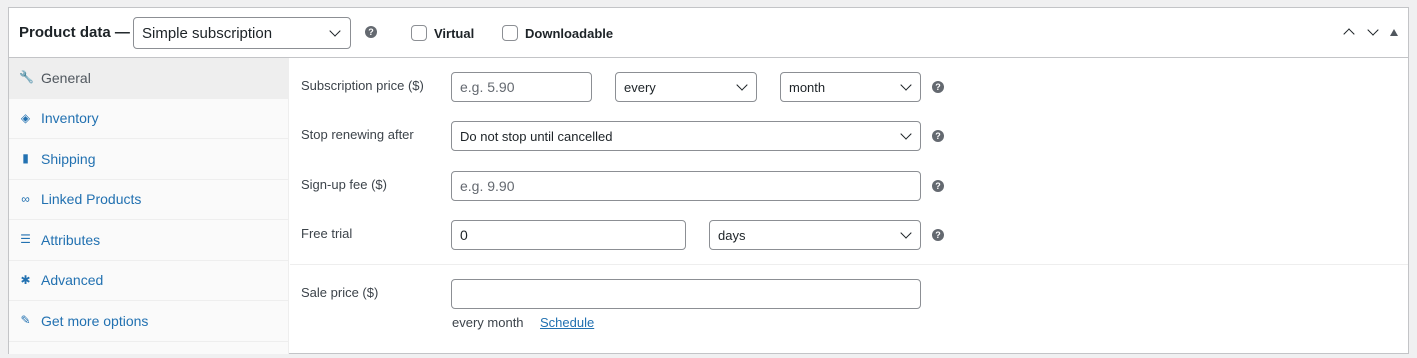 The image size is (1417, 358). I want to click on tab-label: Attributes, so click(71, 239).